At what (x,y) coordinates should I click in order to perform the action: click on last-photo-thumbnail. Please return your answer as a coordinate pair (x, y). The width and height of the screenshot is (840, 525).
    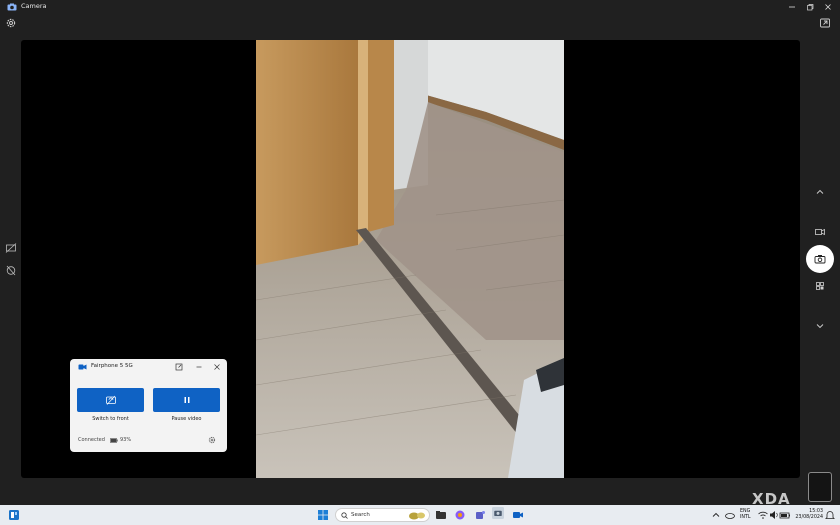
    Looking at the image, I should click on (820, 487).